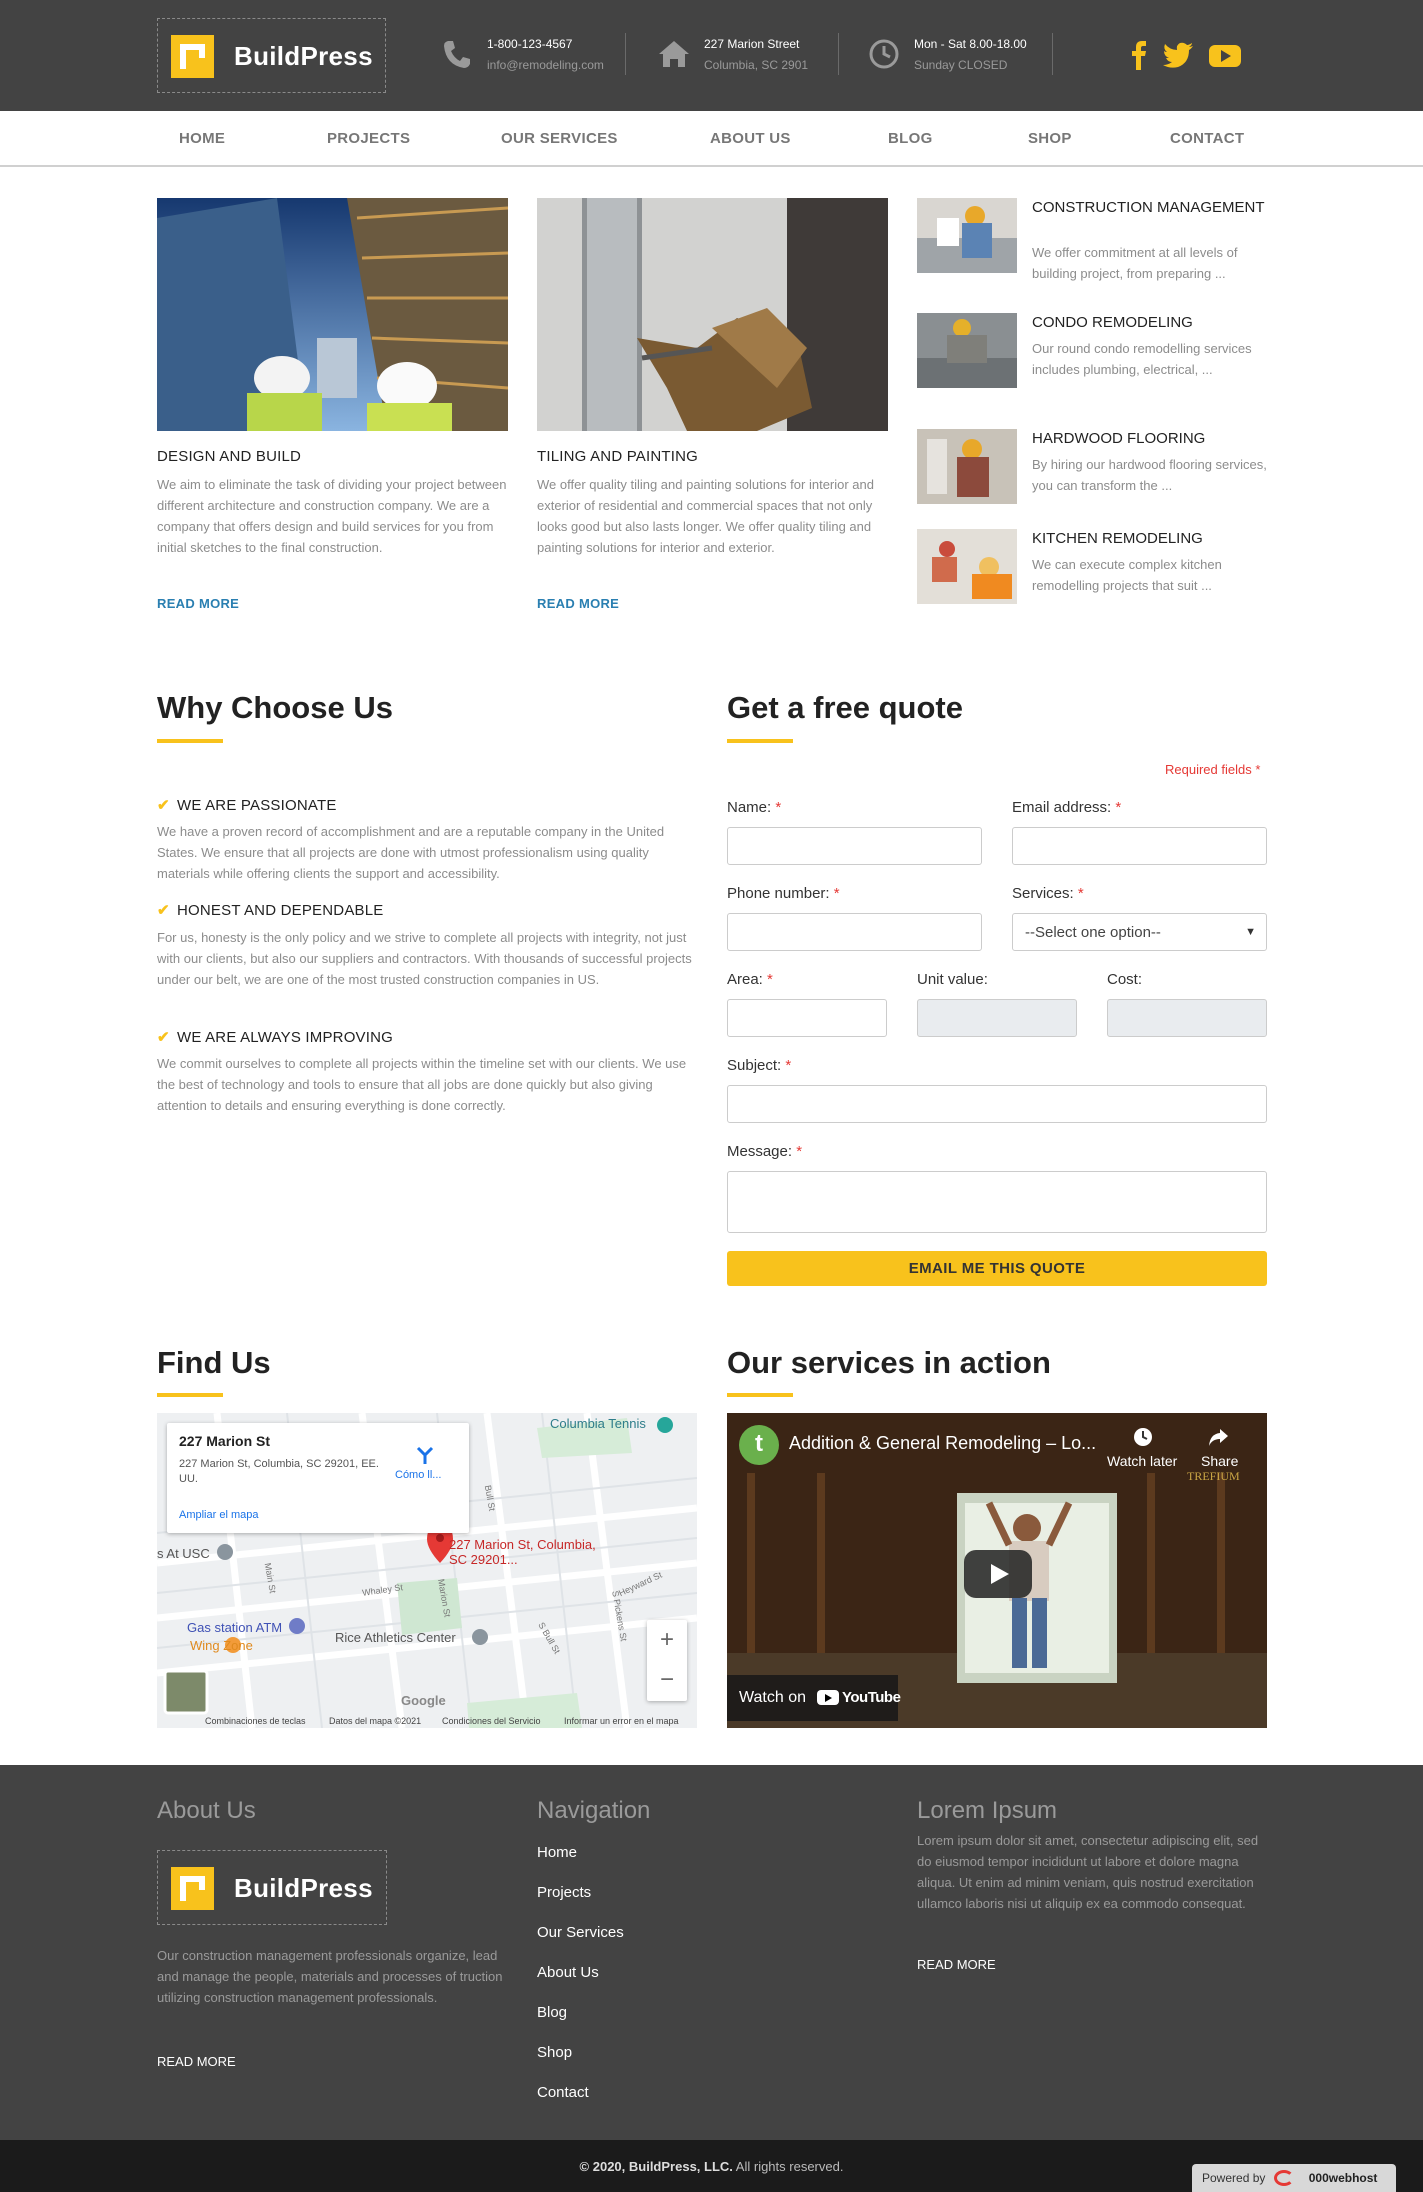  I want to click on why-item-title: ✔ WE ARE ALWAYS IMPROVING, so click(275, 1037).